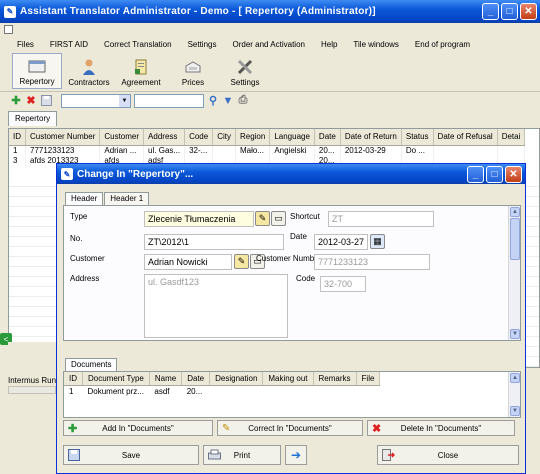  I want to click on customer-number-field: 7771233123, so click(372, 262).